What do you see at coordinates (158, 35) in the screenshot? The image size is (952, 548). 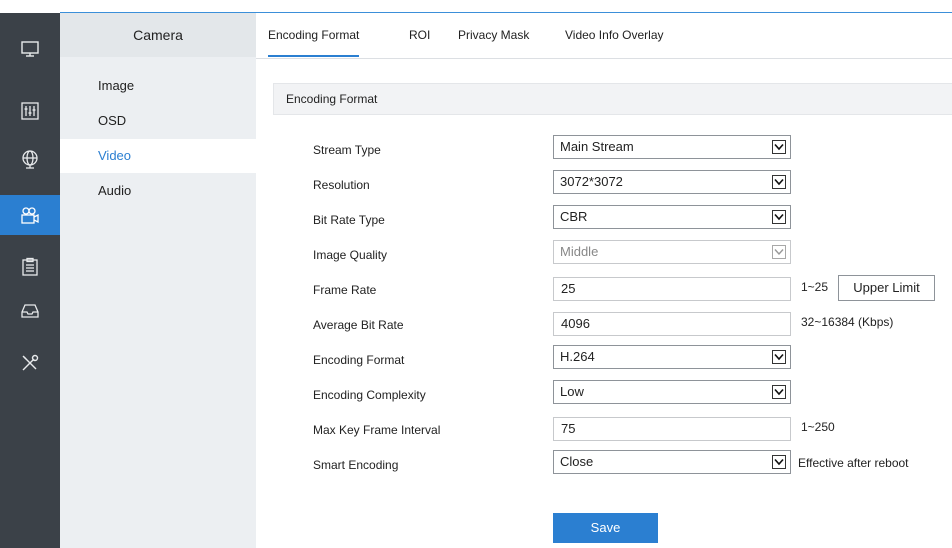 I see `subnav-title: Camera` at bounding box center [158, 35].